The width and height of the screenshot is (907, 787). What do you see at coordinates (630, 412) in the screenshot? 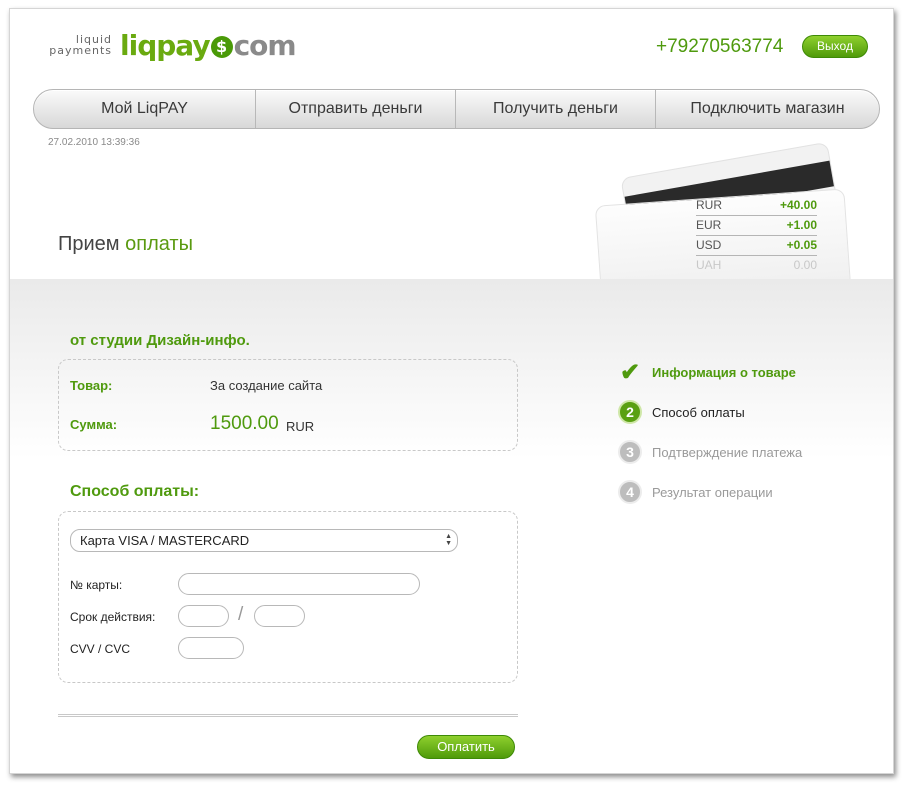
I see `step-number-2-icon: 2` at bounding box center [630, 412].